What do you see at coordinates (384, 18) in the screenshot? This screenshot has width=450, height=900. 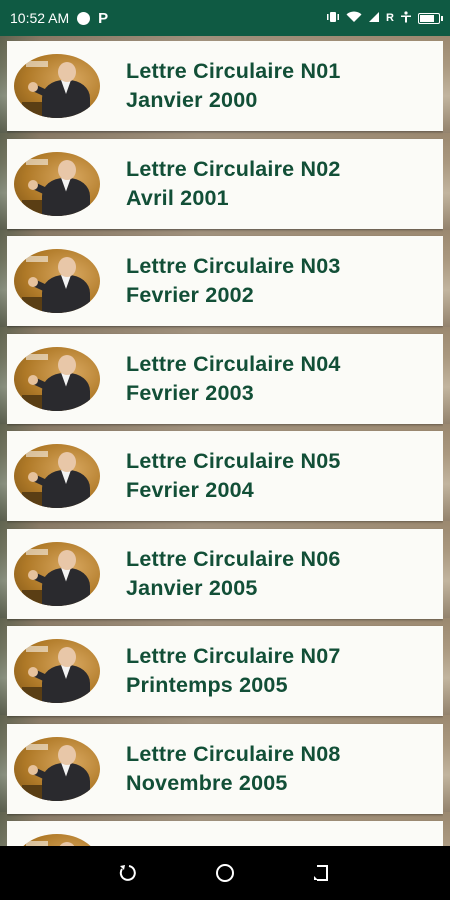 I see `status-bar-right: R` at bounding box center [384, 18].